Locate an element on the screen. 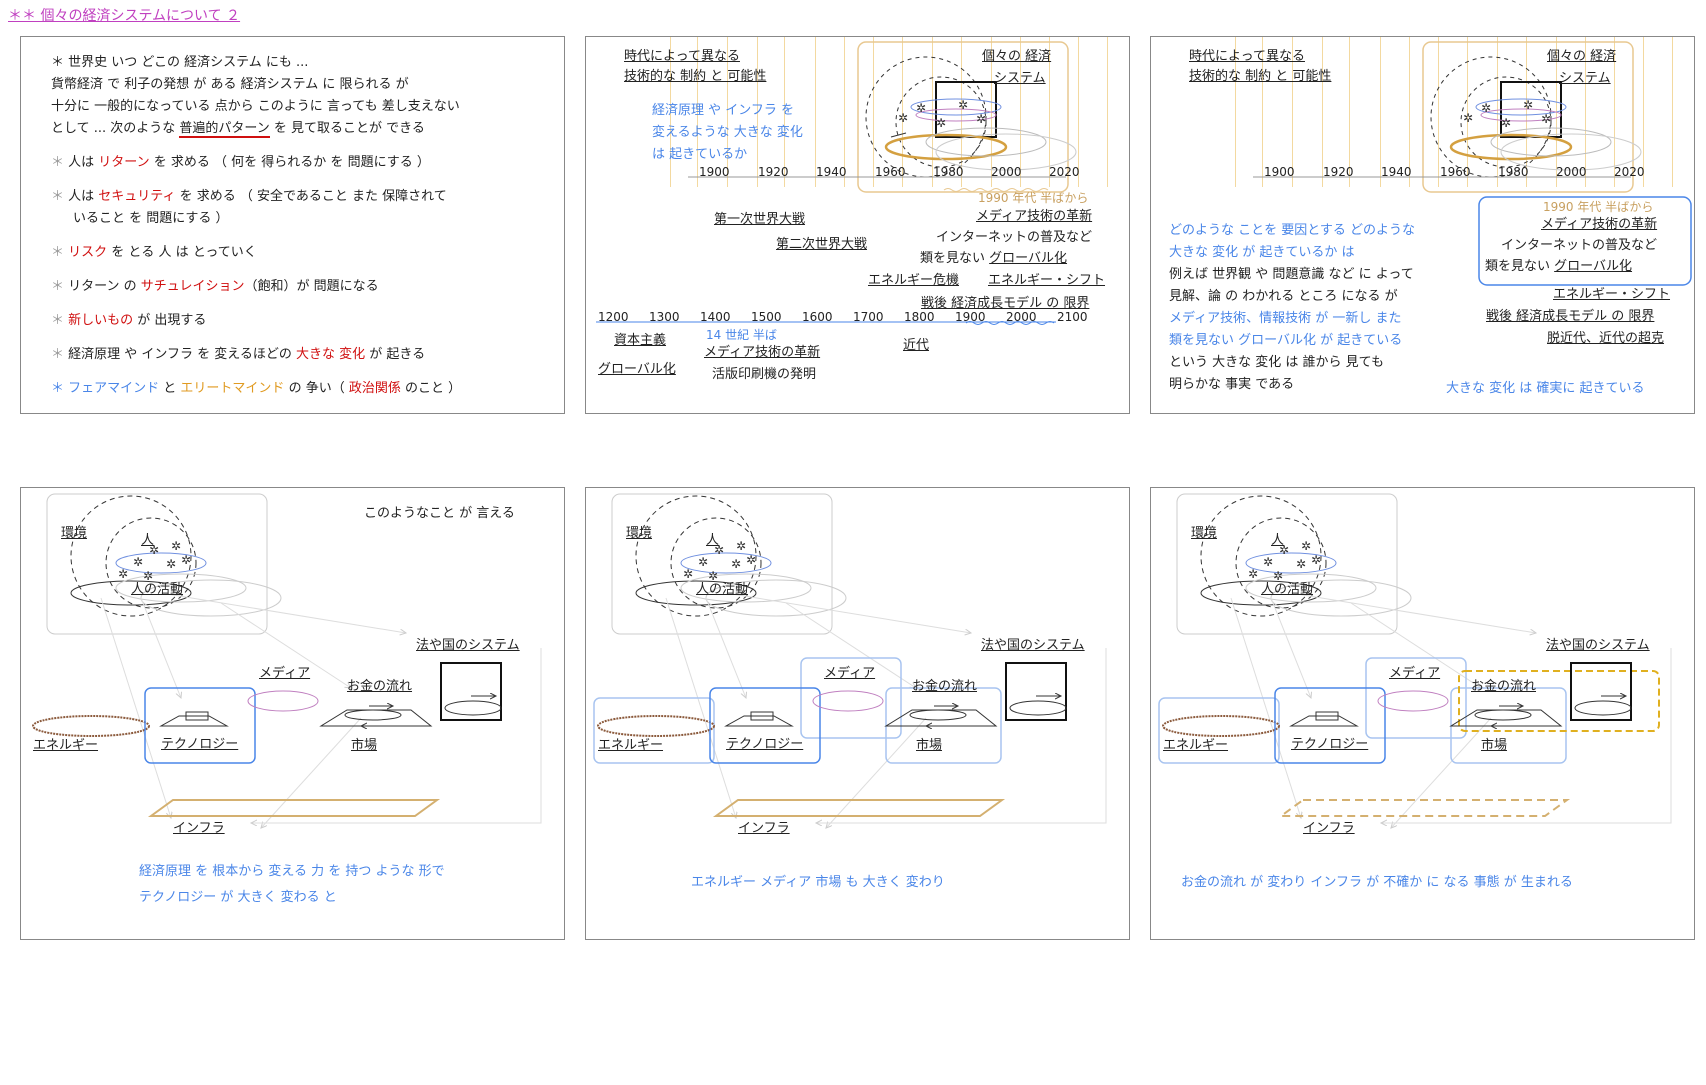  analysis-line-2: 大きな 変化 が 起きているか は is located at coordinates (1262, 252).